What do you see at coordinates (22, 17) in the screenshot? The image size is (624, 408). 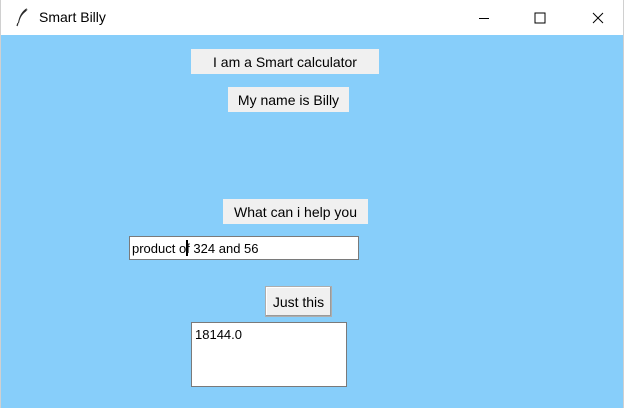 I see `feather-icon` at bounding box center [22, 17].